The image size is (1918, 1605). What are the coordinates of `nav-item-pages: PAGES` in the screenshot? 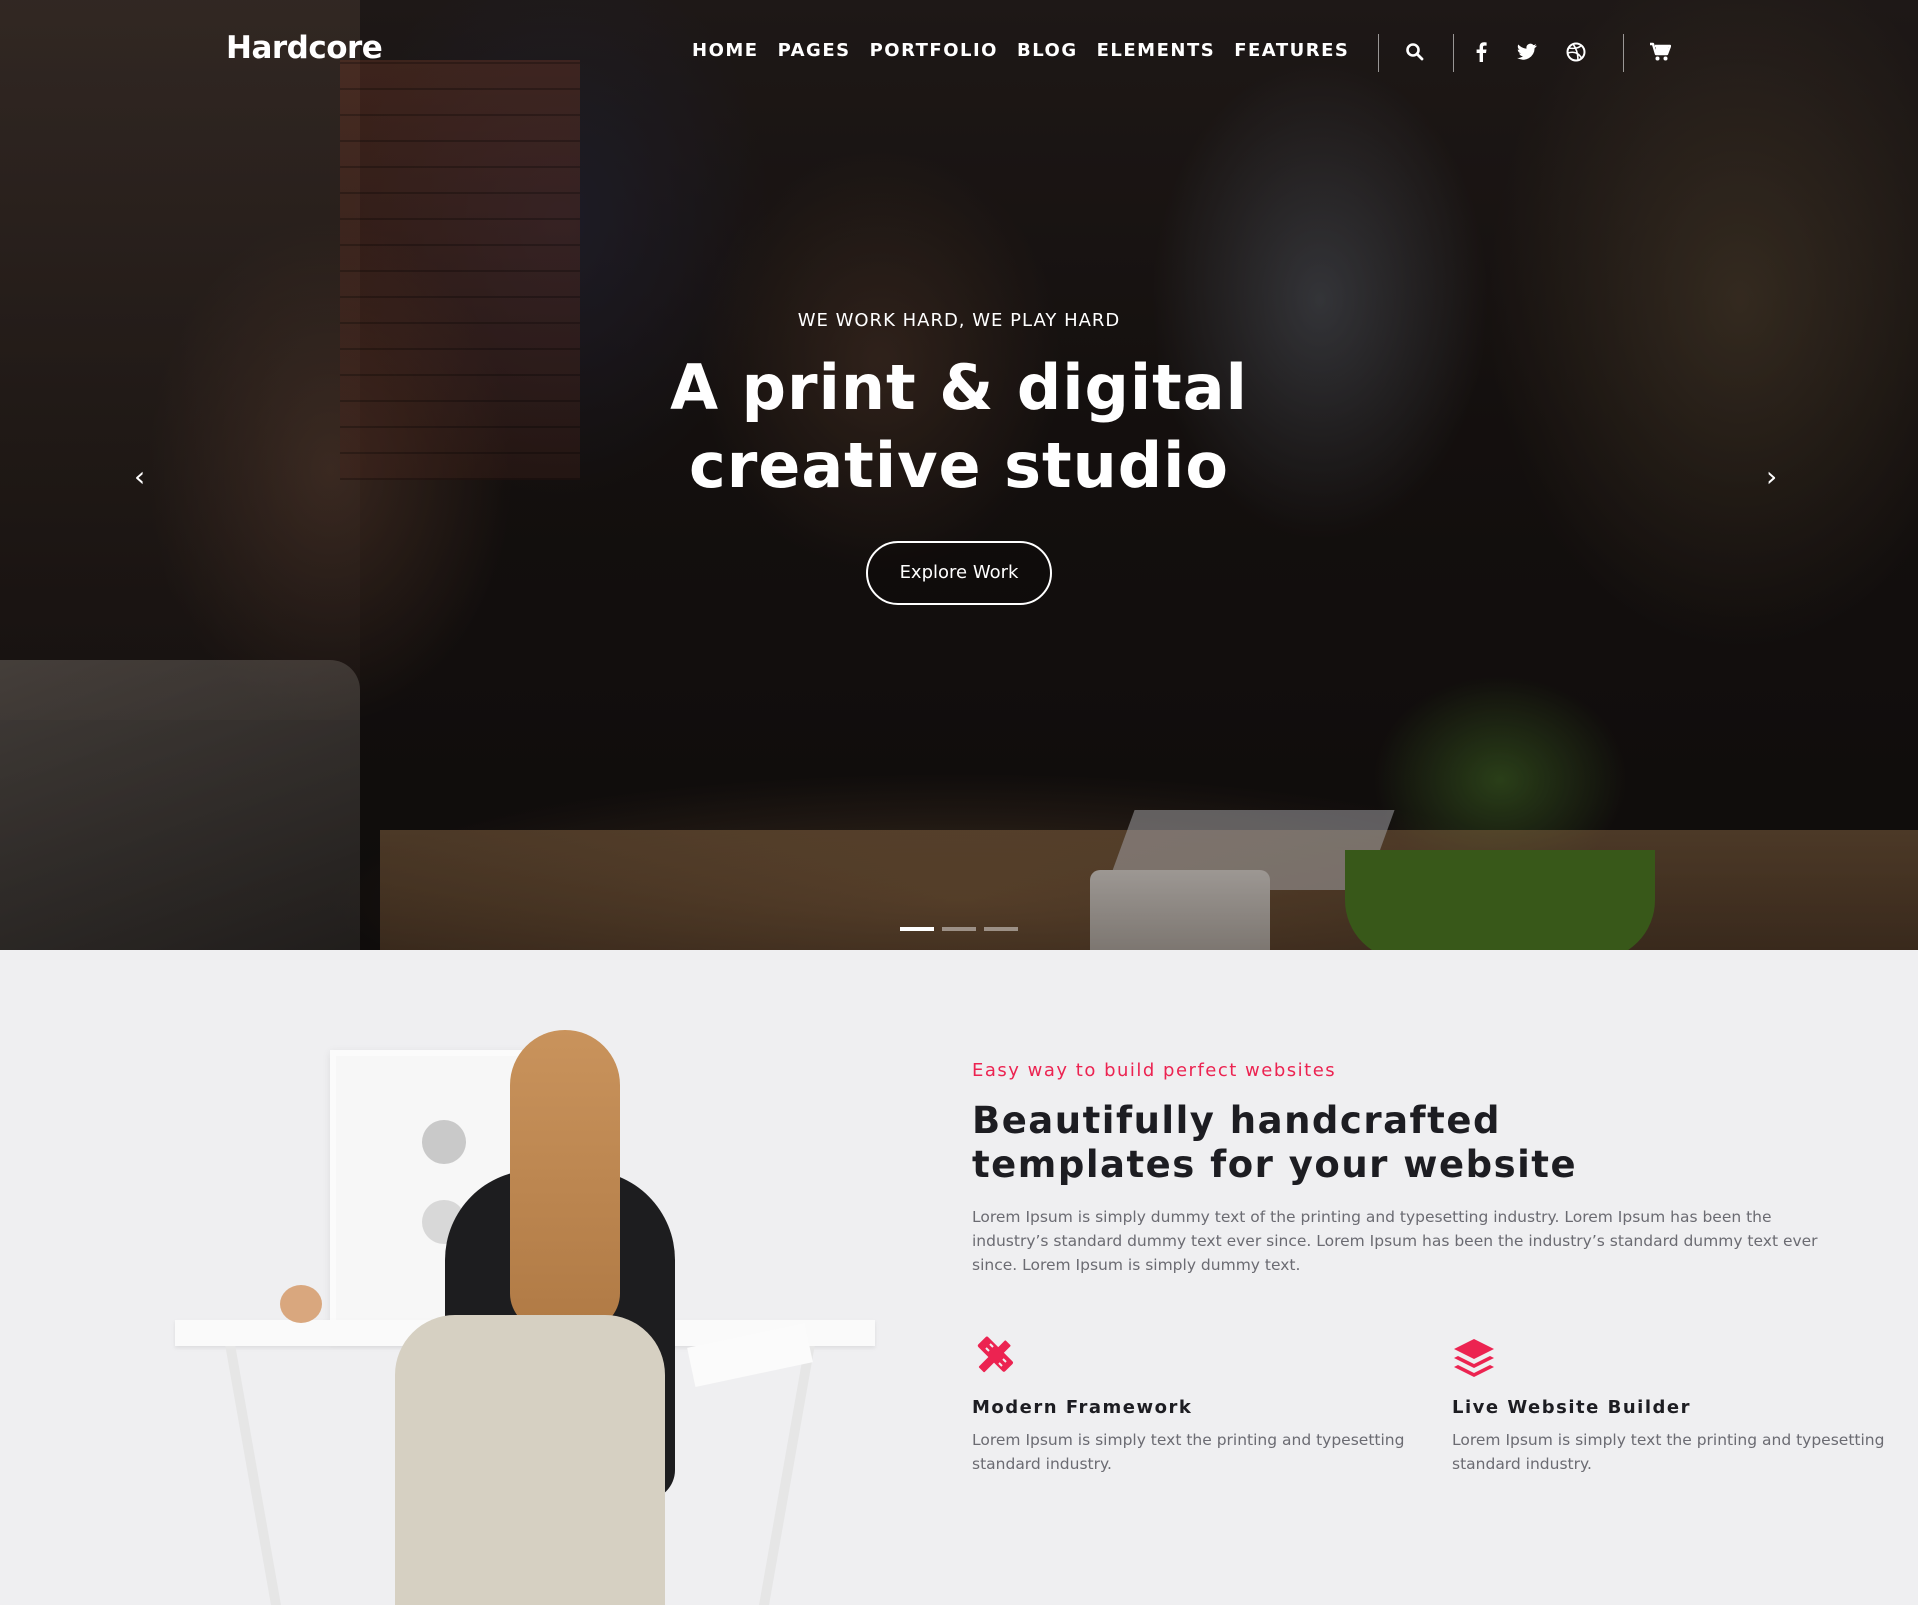 It's located at (814, 50).